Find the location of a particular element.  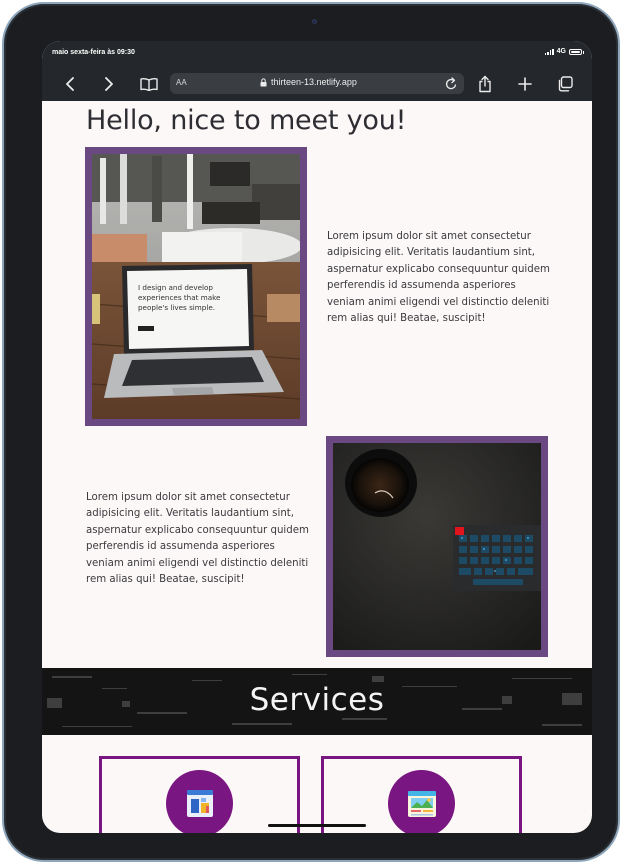

signal-icon is located at coordinates (549, 51).